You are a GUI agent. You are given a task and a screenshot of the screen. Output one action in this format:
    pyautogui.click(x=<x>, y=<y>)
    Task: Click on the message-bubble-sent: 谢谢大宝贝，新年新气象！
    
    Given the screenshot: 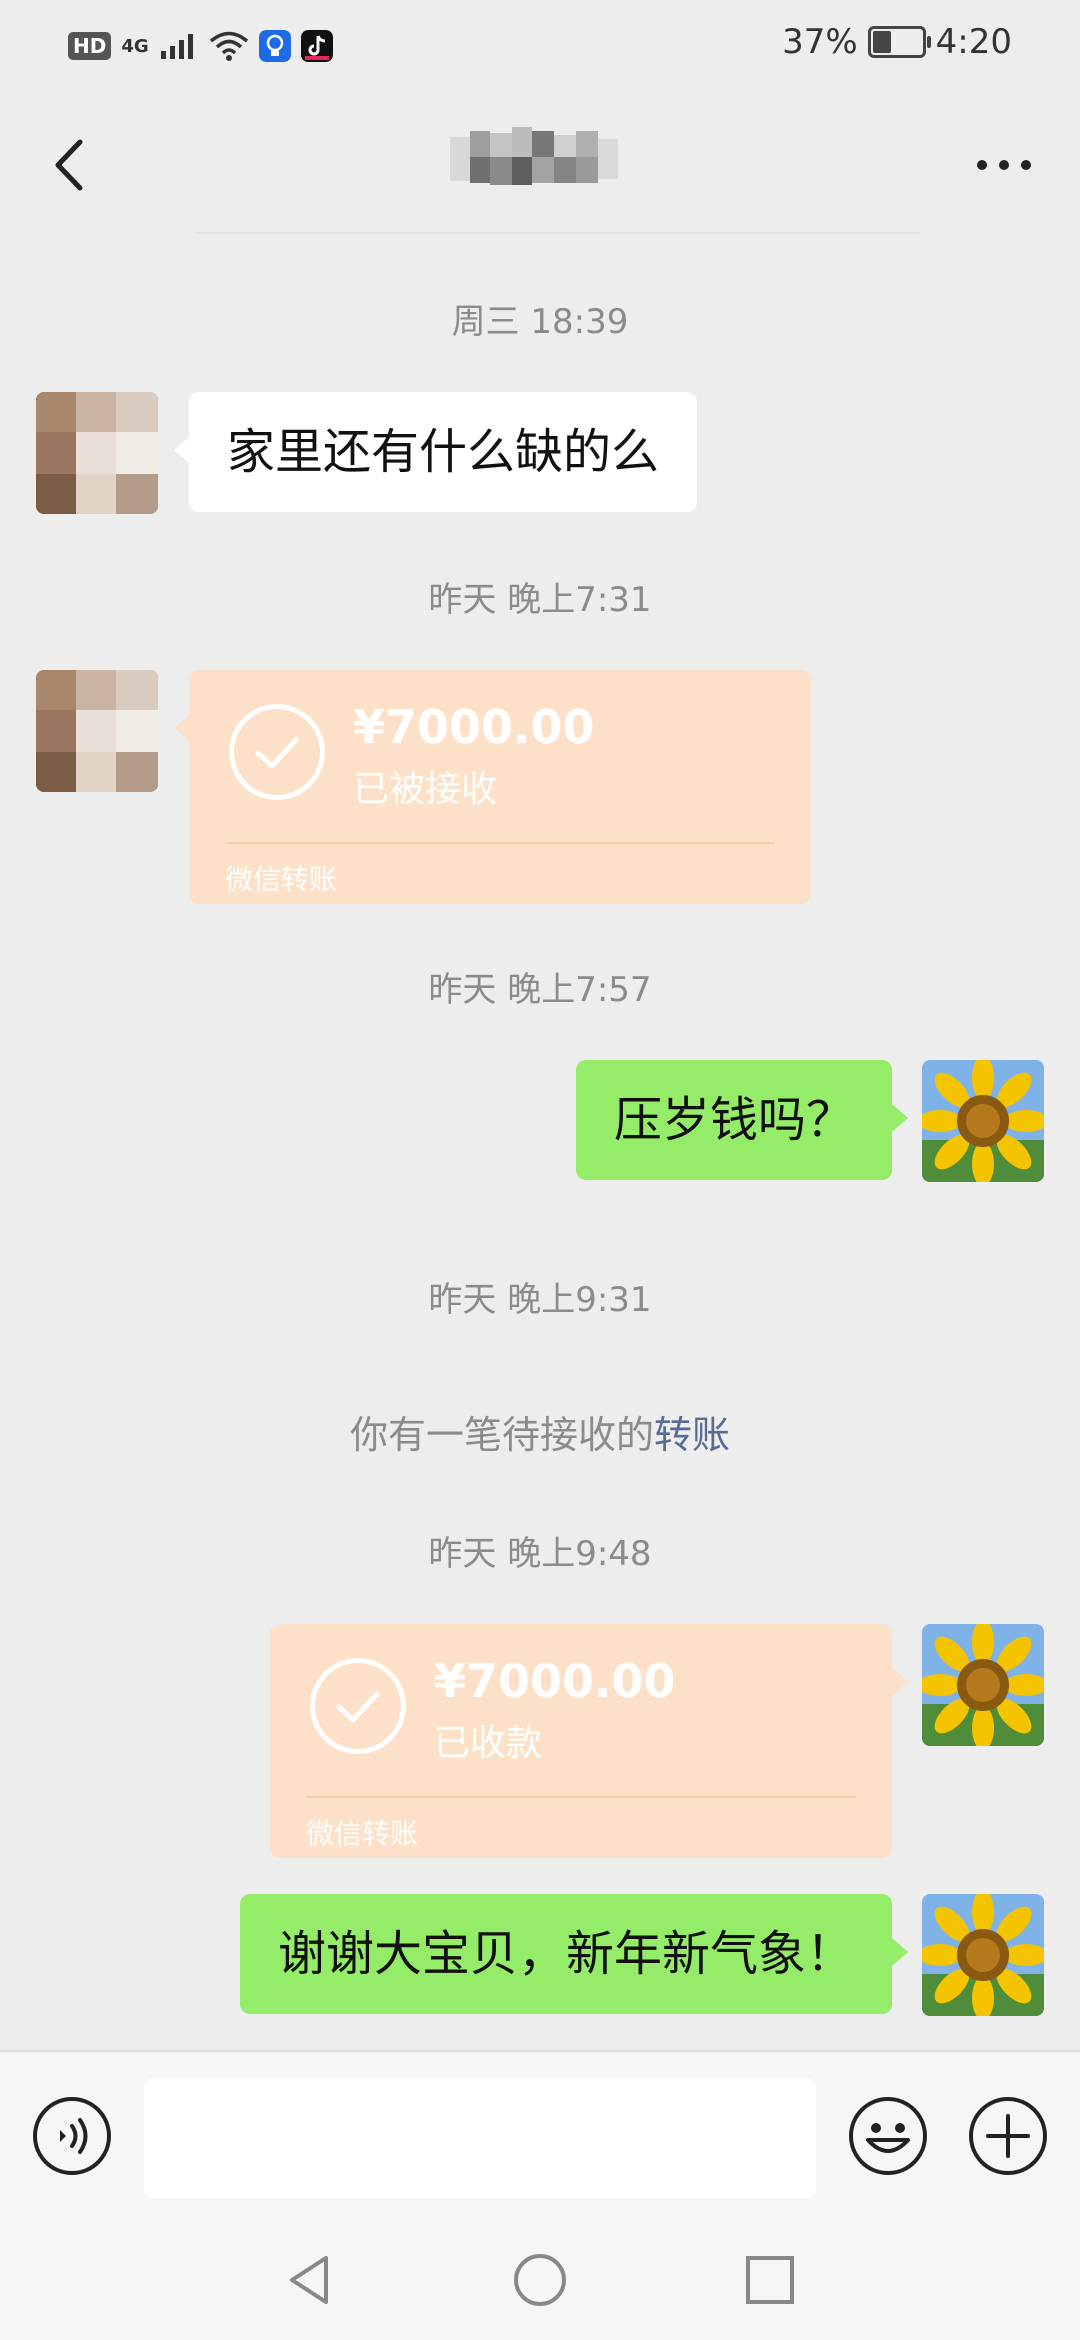 What is the action you would take?
    pyautogui.click(x=565, y=1954)
    